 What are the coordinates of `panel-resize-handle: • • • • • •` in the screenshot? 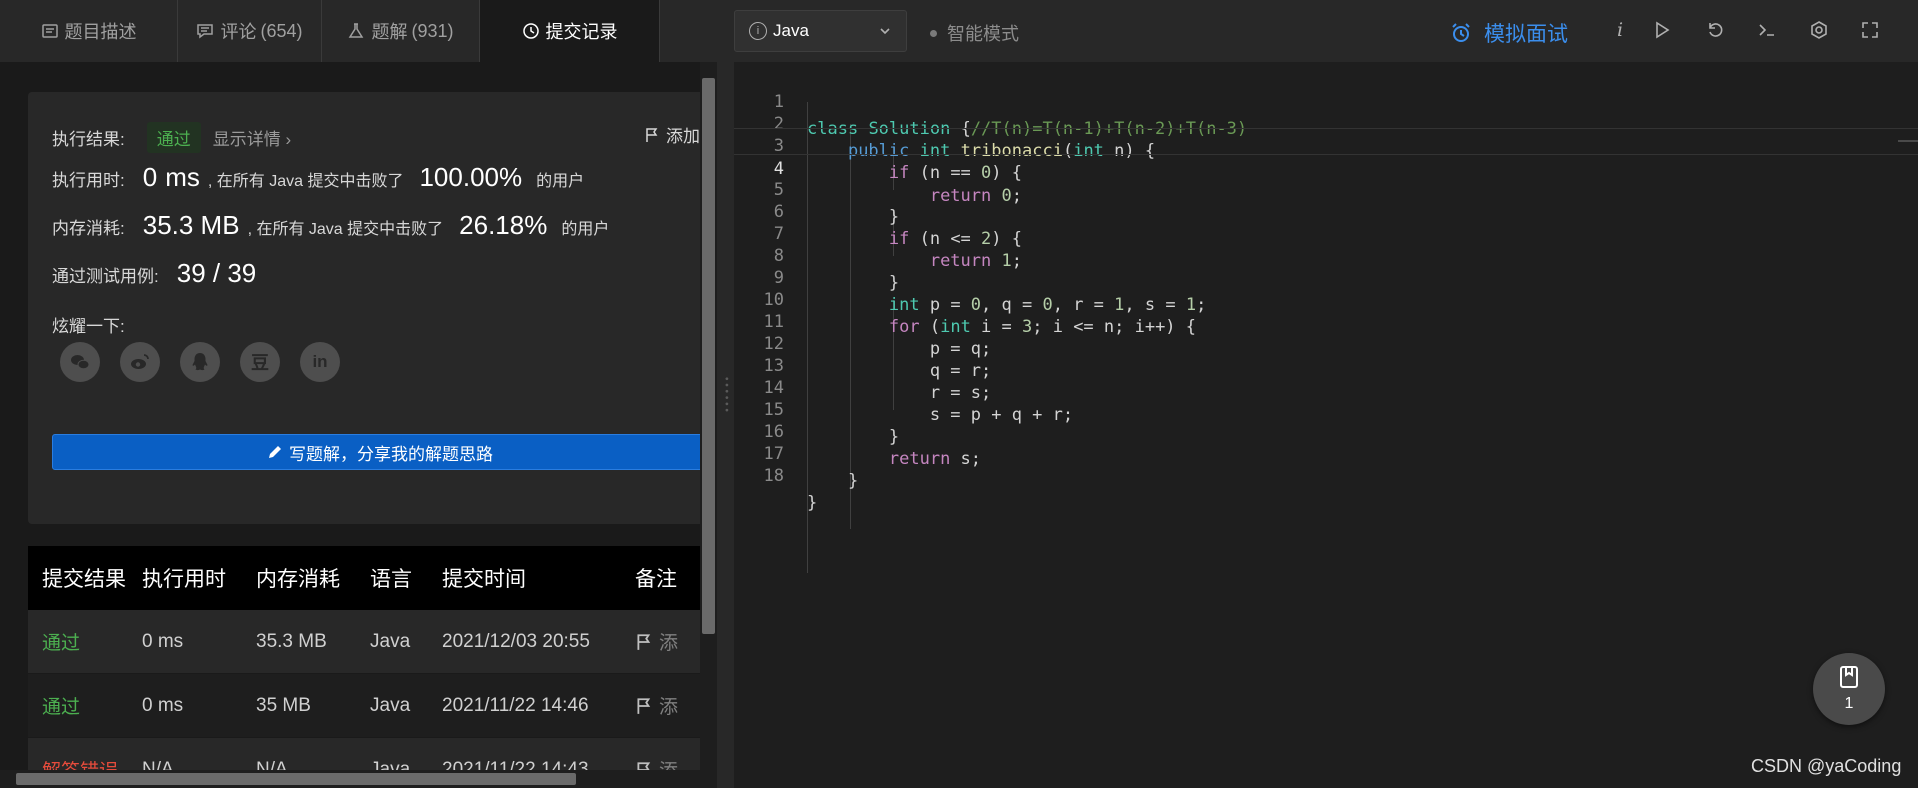 It's located at (725, 394).